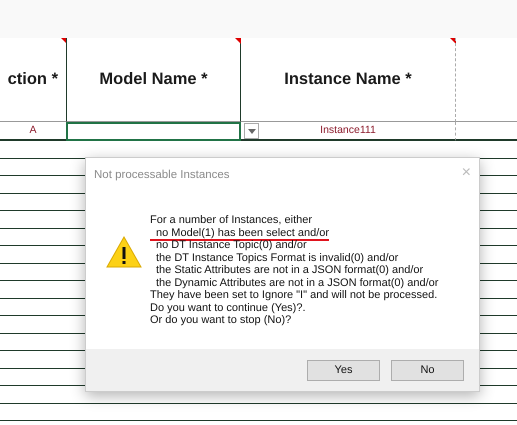  Describe the element at coordinates (427, 370) in the screenshot. I see `dialog-button: No` at that location.